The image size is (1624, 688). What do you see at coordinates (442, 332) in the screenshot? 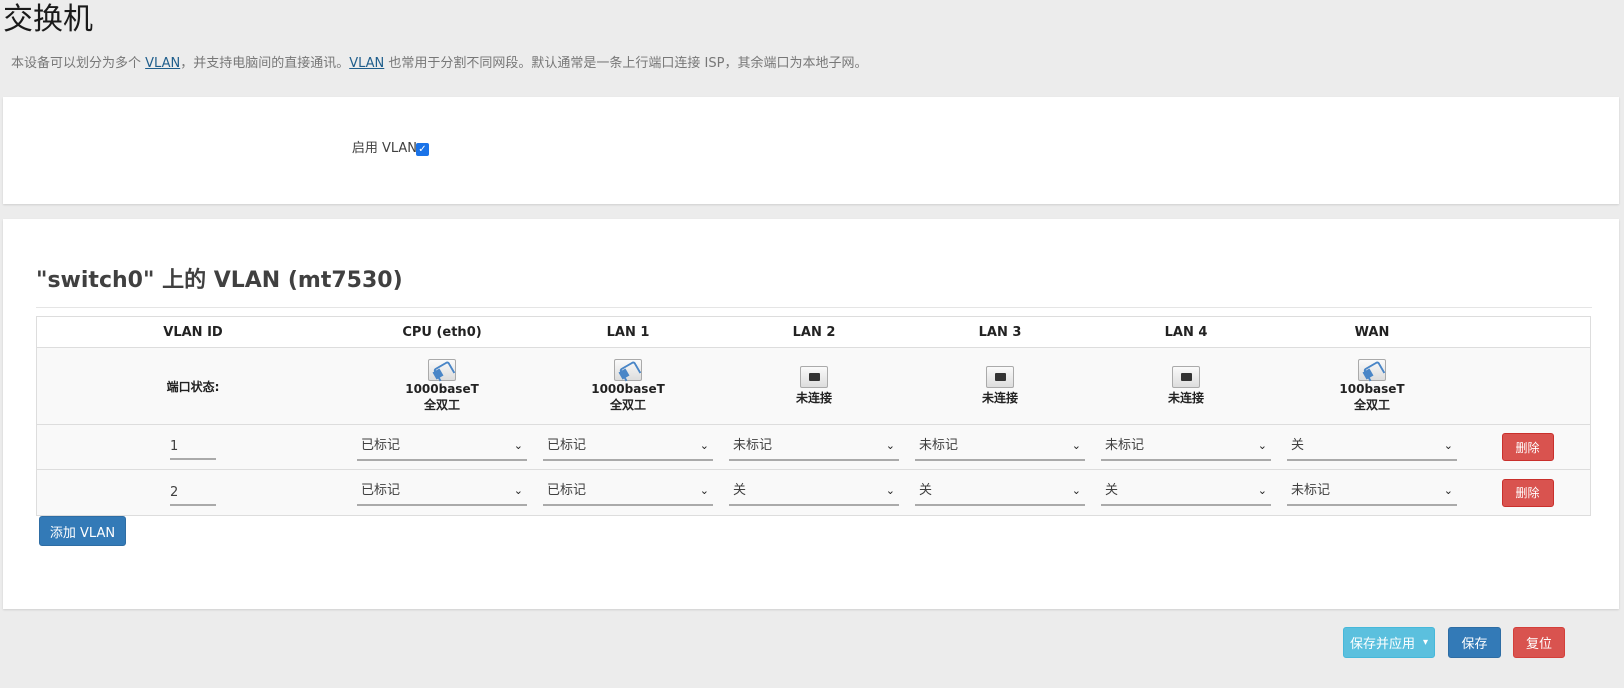
I see `header-cpu: CPU (eth0)` at bounding box center [442, 332].